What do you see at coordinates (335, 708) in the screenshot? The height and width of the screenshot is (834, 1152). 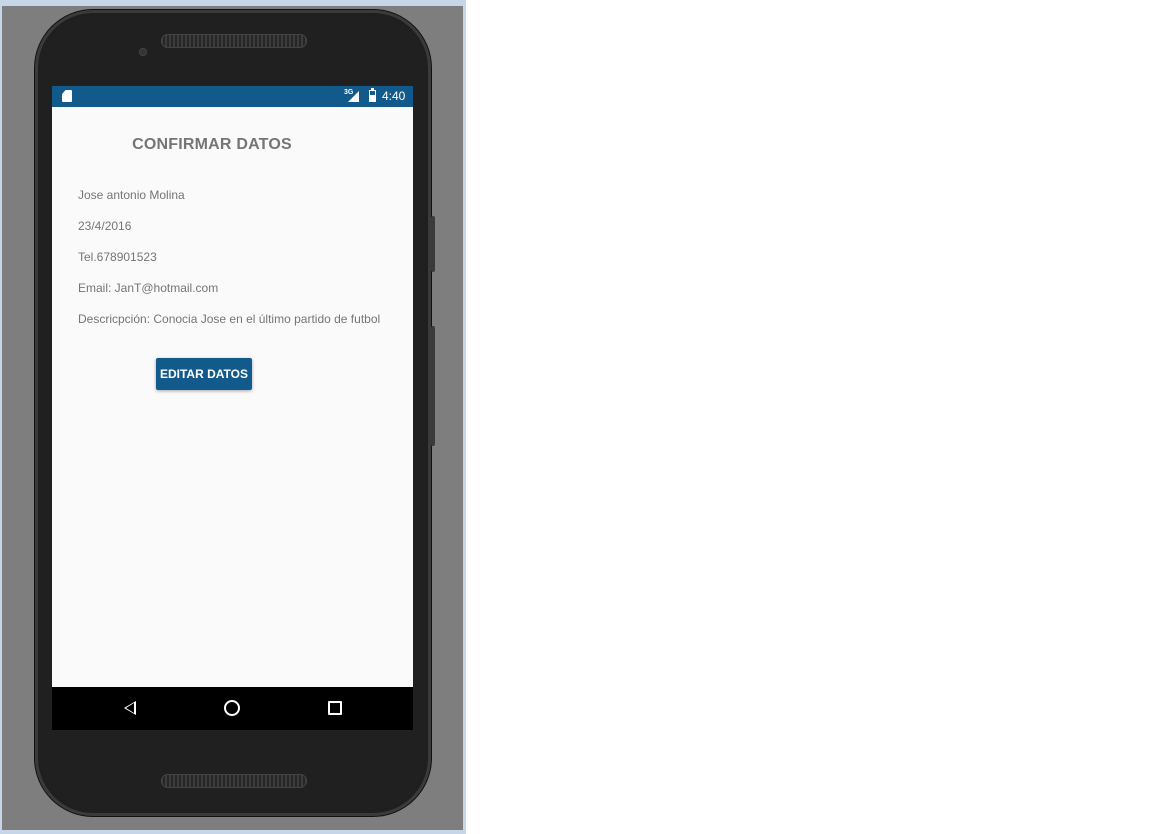 I see `recents-icon` at bounding box center [335, 708].